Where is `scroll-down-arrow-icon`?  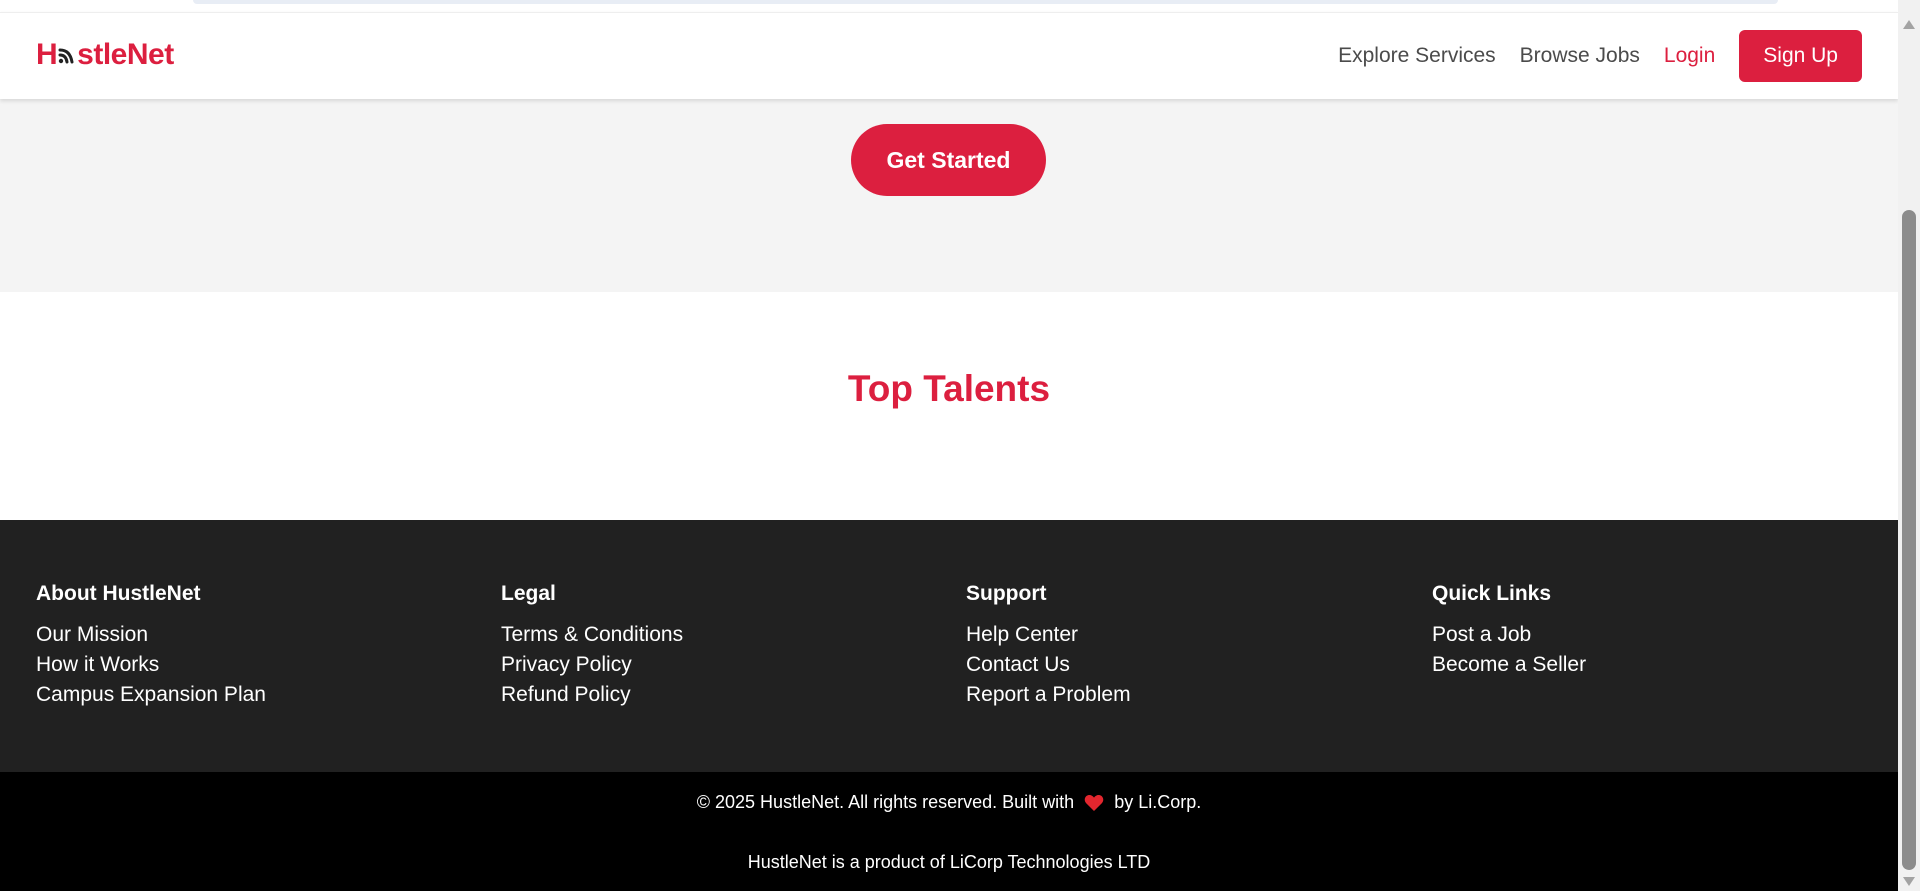 scroll-down-arrow-icon is located at coordinates (1909, 881).